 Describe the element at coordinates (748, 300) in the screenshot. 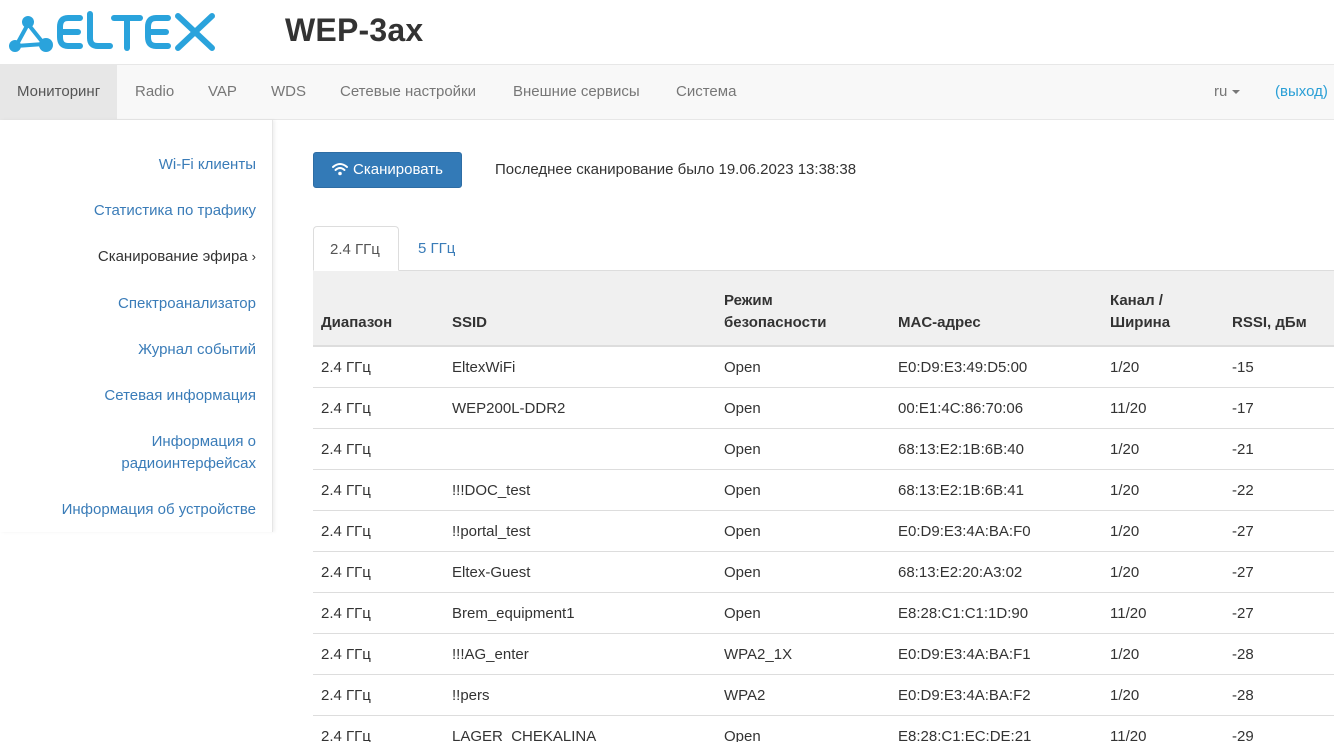

I see `col-header-security-line1: Режим` at that location.